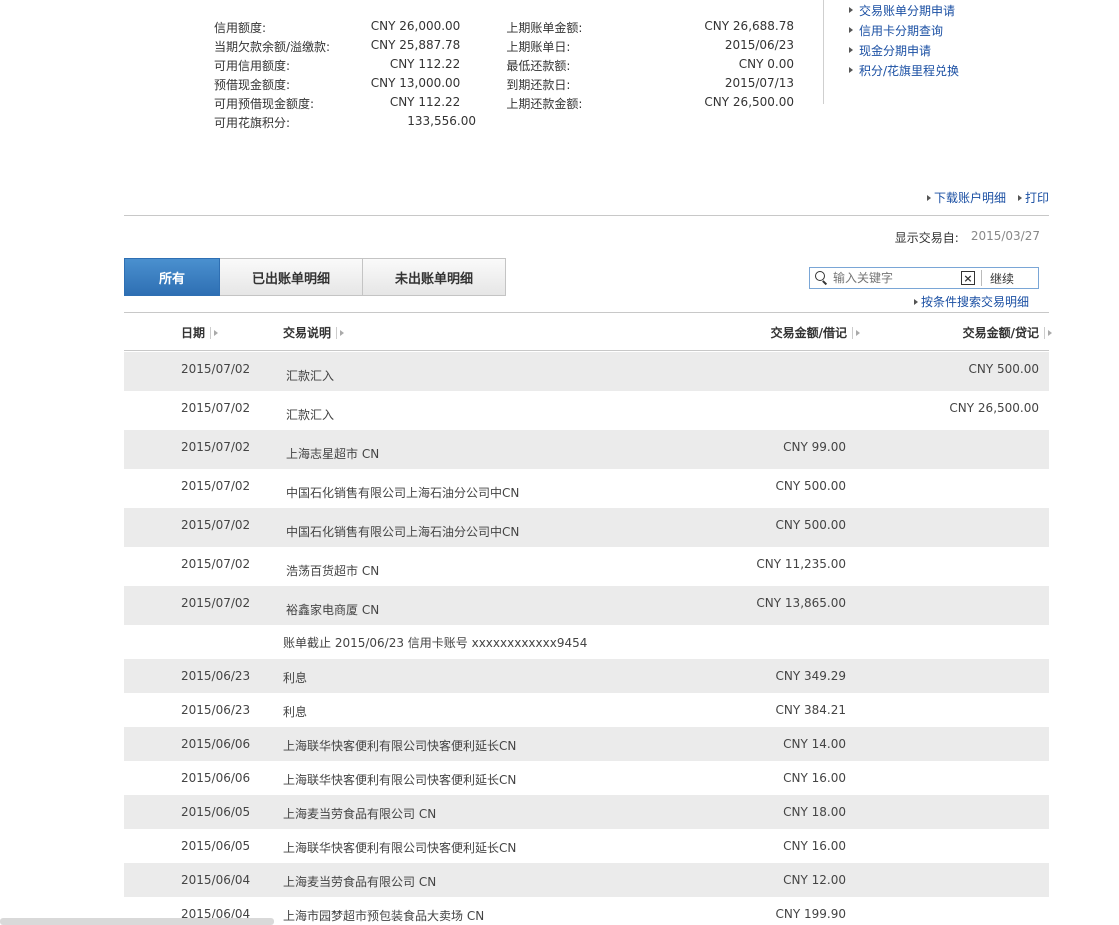 The width and height of the screenshot is (1119, 925). What do you see at coordinates (504, 122) in the screenshot?
I see `summary-row: 可用花旗积分: 133,556.00` at bounding box center [504, 122].